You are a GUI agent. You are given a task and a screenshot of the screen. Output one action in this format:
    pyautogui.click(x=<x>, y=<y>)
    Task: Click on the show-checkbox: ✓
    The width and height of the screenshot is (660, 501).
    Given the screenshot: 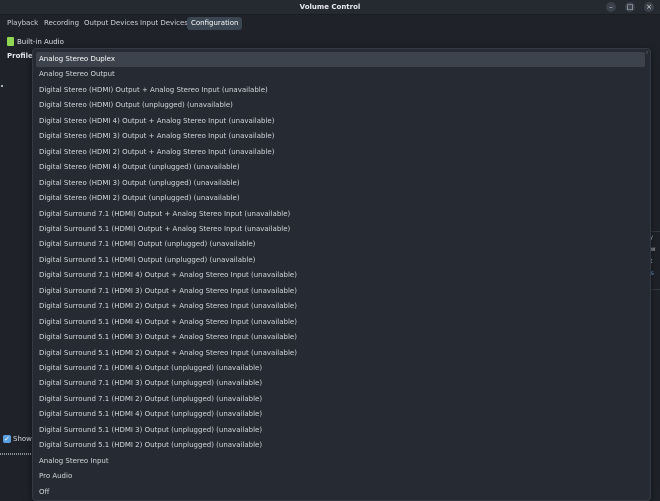 What is the action you would take?
    pyautogui.click(x=7, y=439)
    